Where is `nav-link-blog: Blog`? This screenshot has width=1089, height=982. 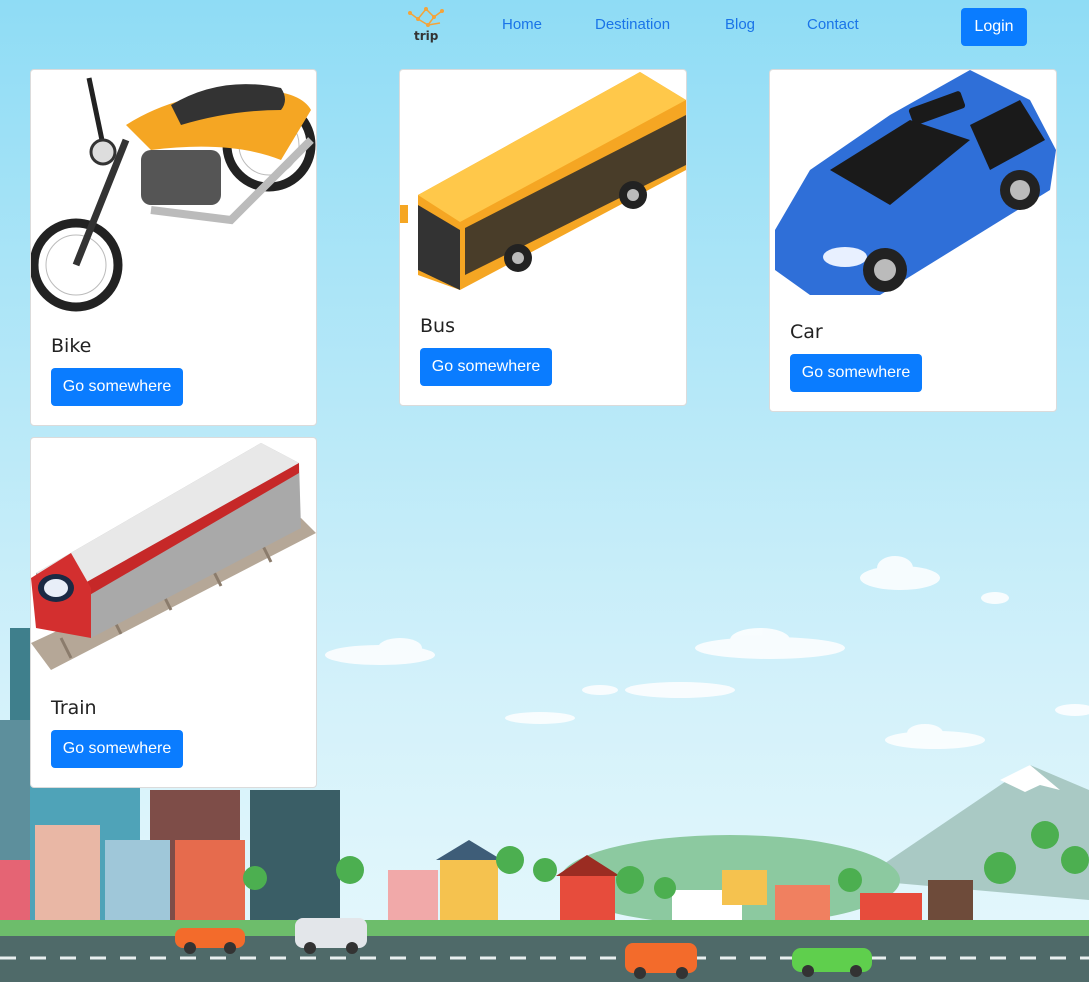 nav-link-blog: Blog is located at coordinates (740, 24).